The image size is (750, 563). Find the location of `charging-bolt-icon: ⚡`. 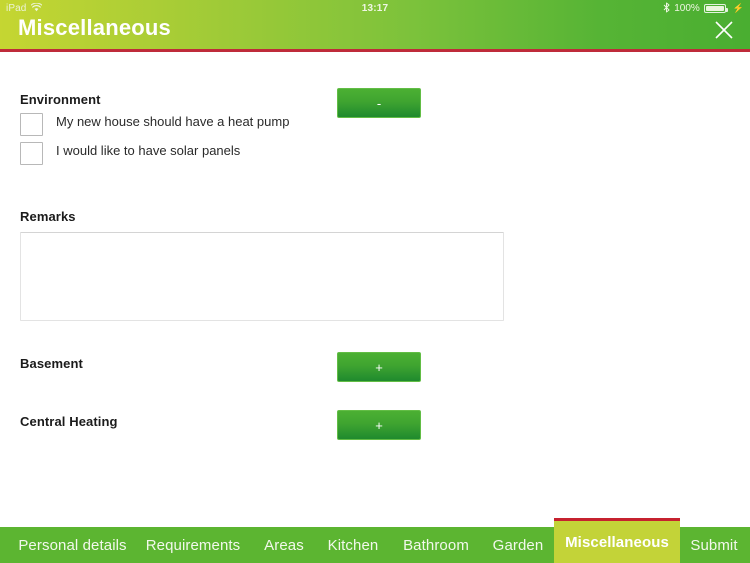

charging-bolt-icon: ⚡ is located at coordinates (738, 8).